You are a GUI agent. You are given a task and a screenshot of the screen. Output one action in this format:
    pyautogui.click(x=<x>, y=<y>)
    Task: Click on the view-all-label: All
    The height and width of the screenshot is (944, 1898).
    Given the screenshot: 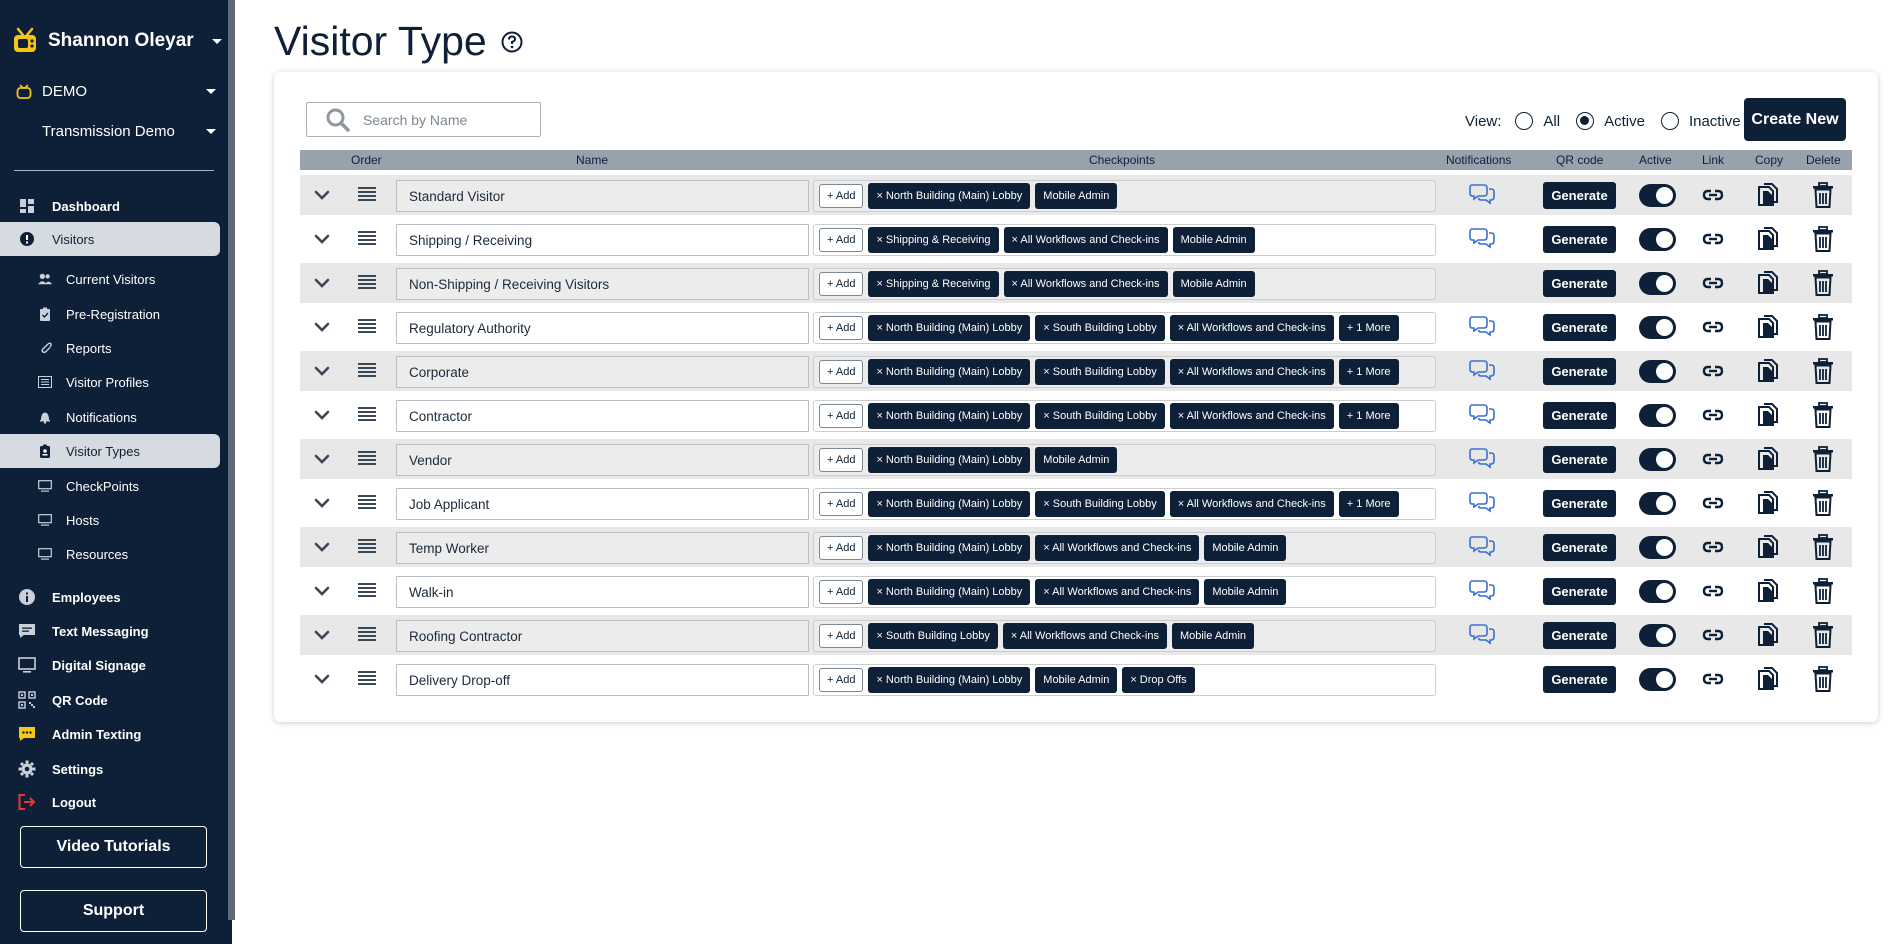 What is the action you would take?
    pyautogui.click(x=1551, y=121)
    